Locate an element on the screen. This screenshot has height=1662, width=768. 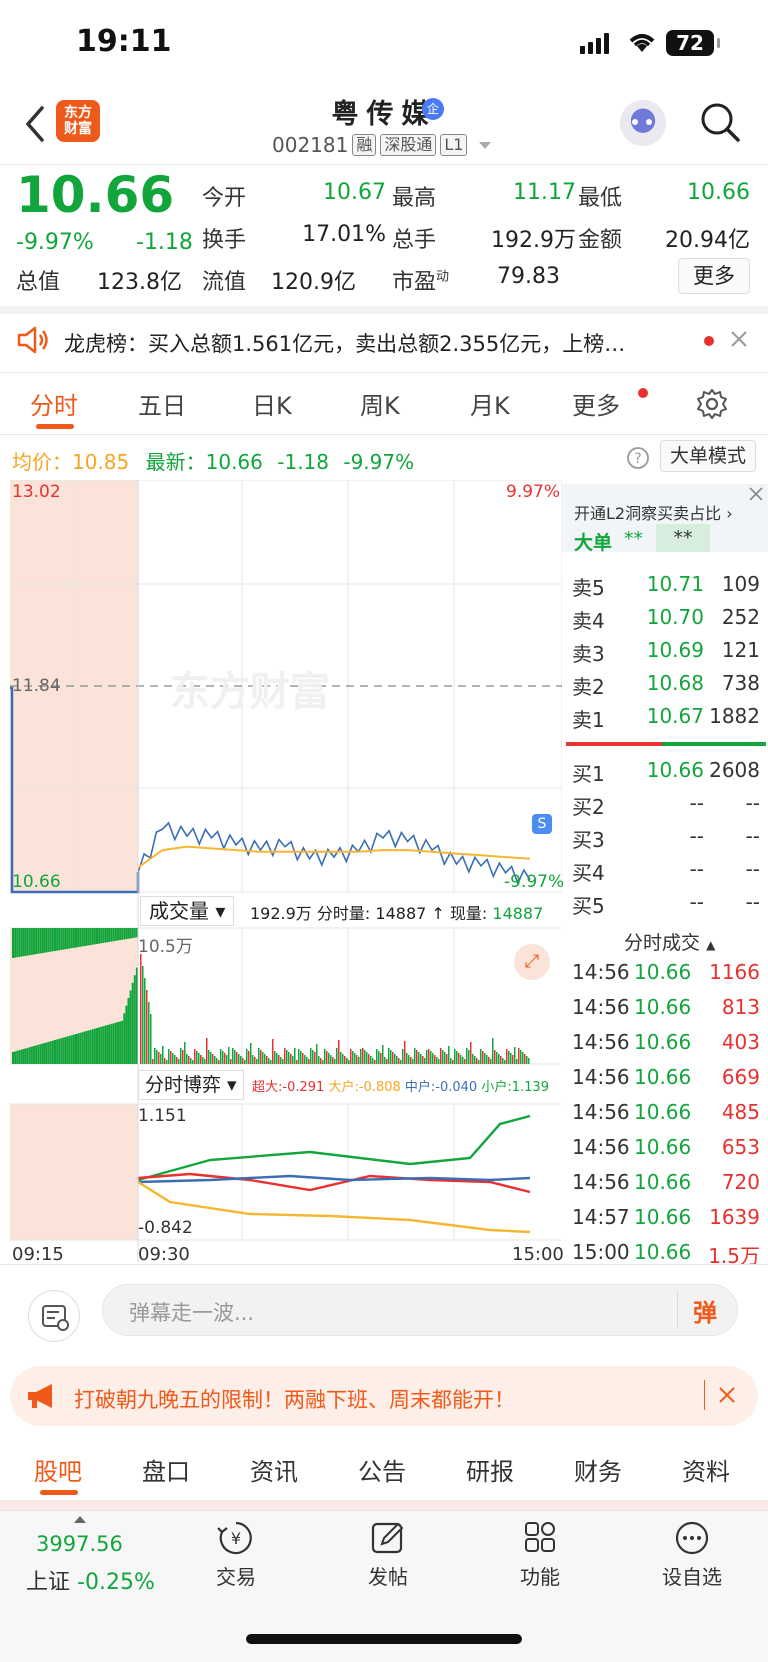
index-value: 3997.56 is located at coordinates (79, 1544).